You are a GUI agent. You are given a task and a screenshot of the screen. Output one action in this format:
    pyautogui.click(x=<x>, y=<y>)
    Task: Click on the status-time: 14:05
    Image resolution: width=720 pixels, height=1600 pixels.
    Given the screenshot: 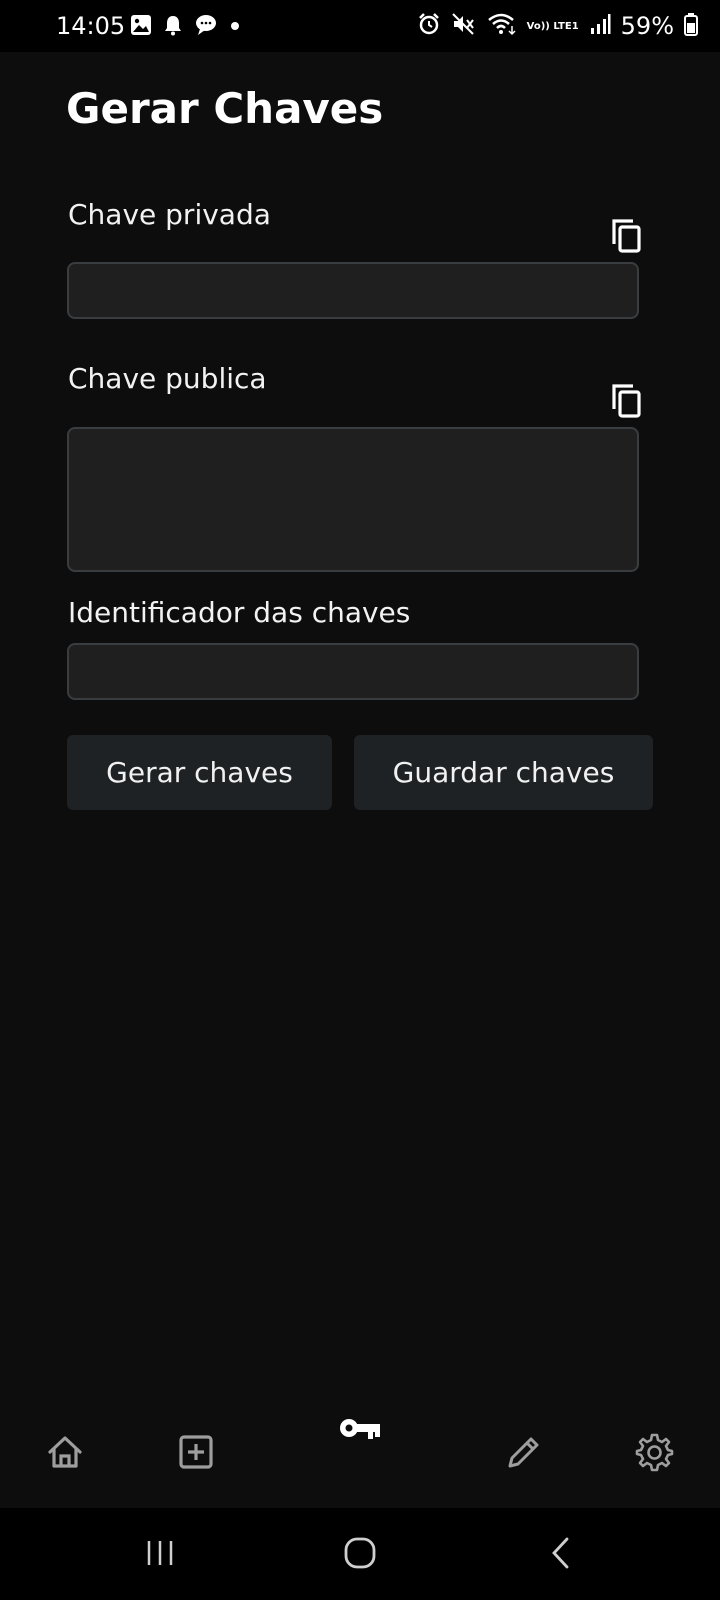 What is the action you would take?
    pyautogui.click(x=91, y=26)
    